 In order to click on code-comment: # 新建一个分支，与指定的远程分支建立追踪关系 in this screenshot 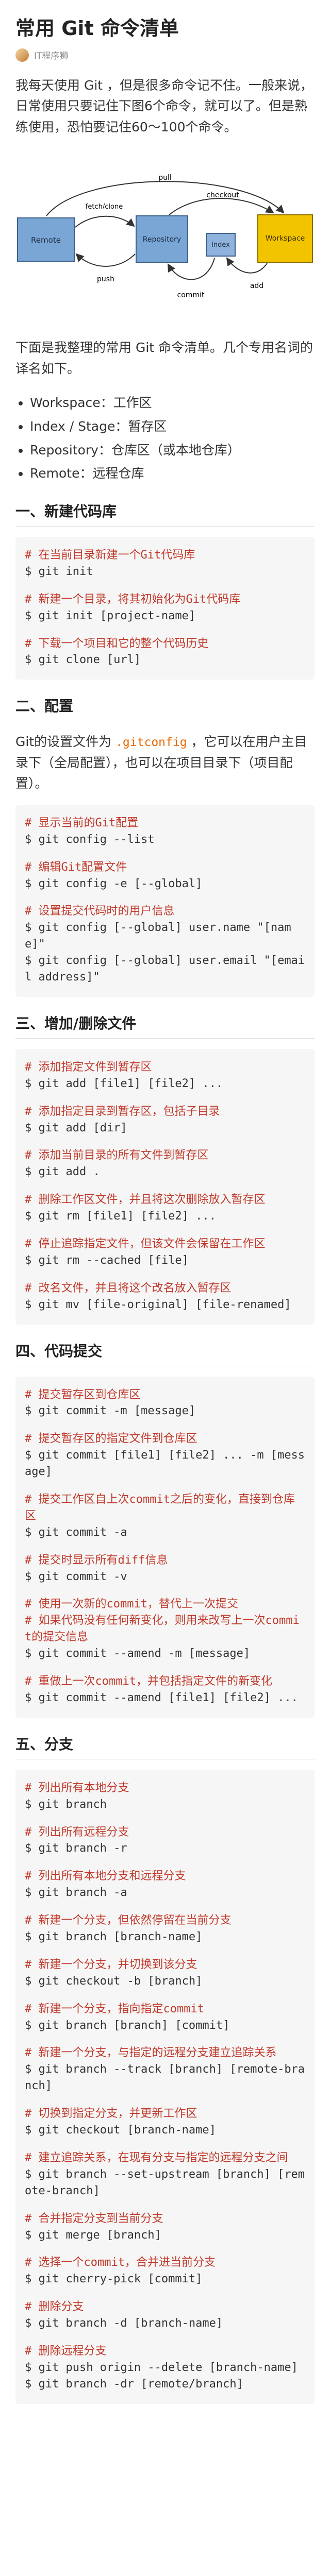, I will do `click(151, 2053)`.